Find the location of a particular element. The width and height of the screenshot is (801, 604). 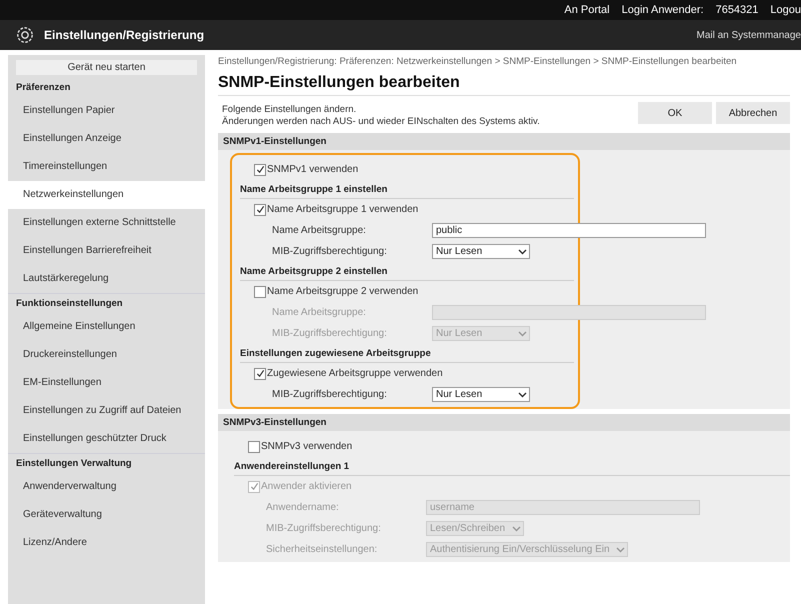

nav-item: Druckereinstellungen is located at coordinates (106, 355).